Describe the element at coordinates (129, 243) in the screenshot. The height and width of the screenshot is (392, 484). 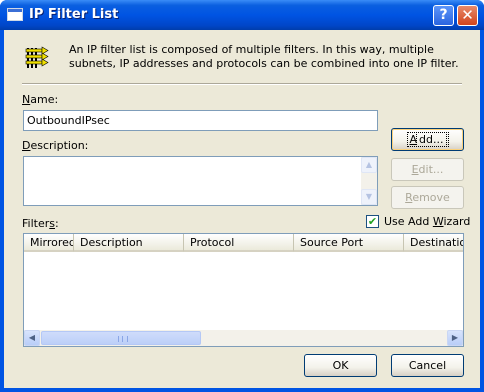
I see `column-header-description: Description` at that location.